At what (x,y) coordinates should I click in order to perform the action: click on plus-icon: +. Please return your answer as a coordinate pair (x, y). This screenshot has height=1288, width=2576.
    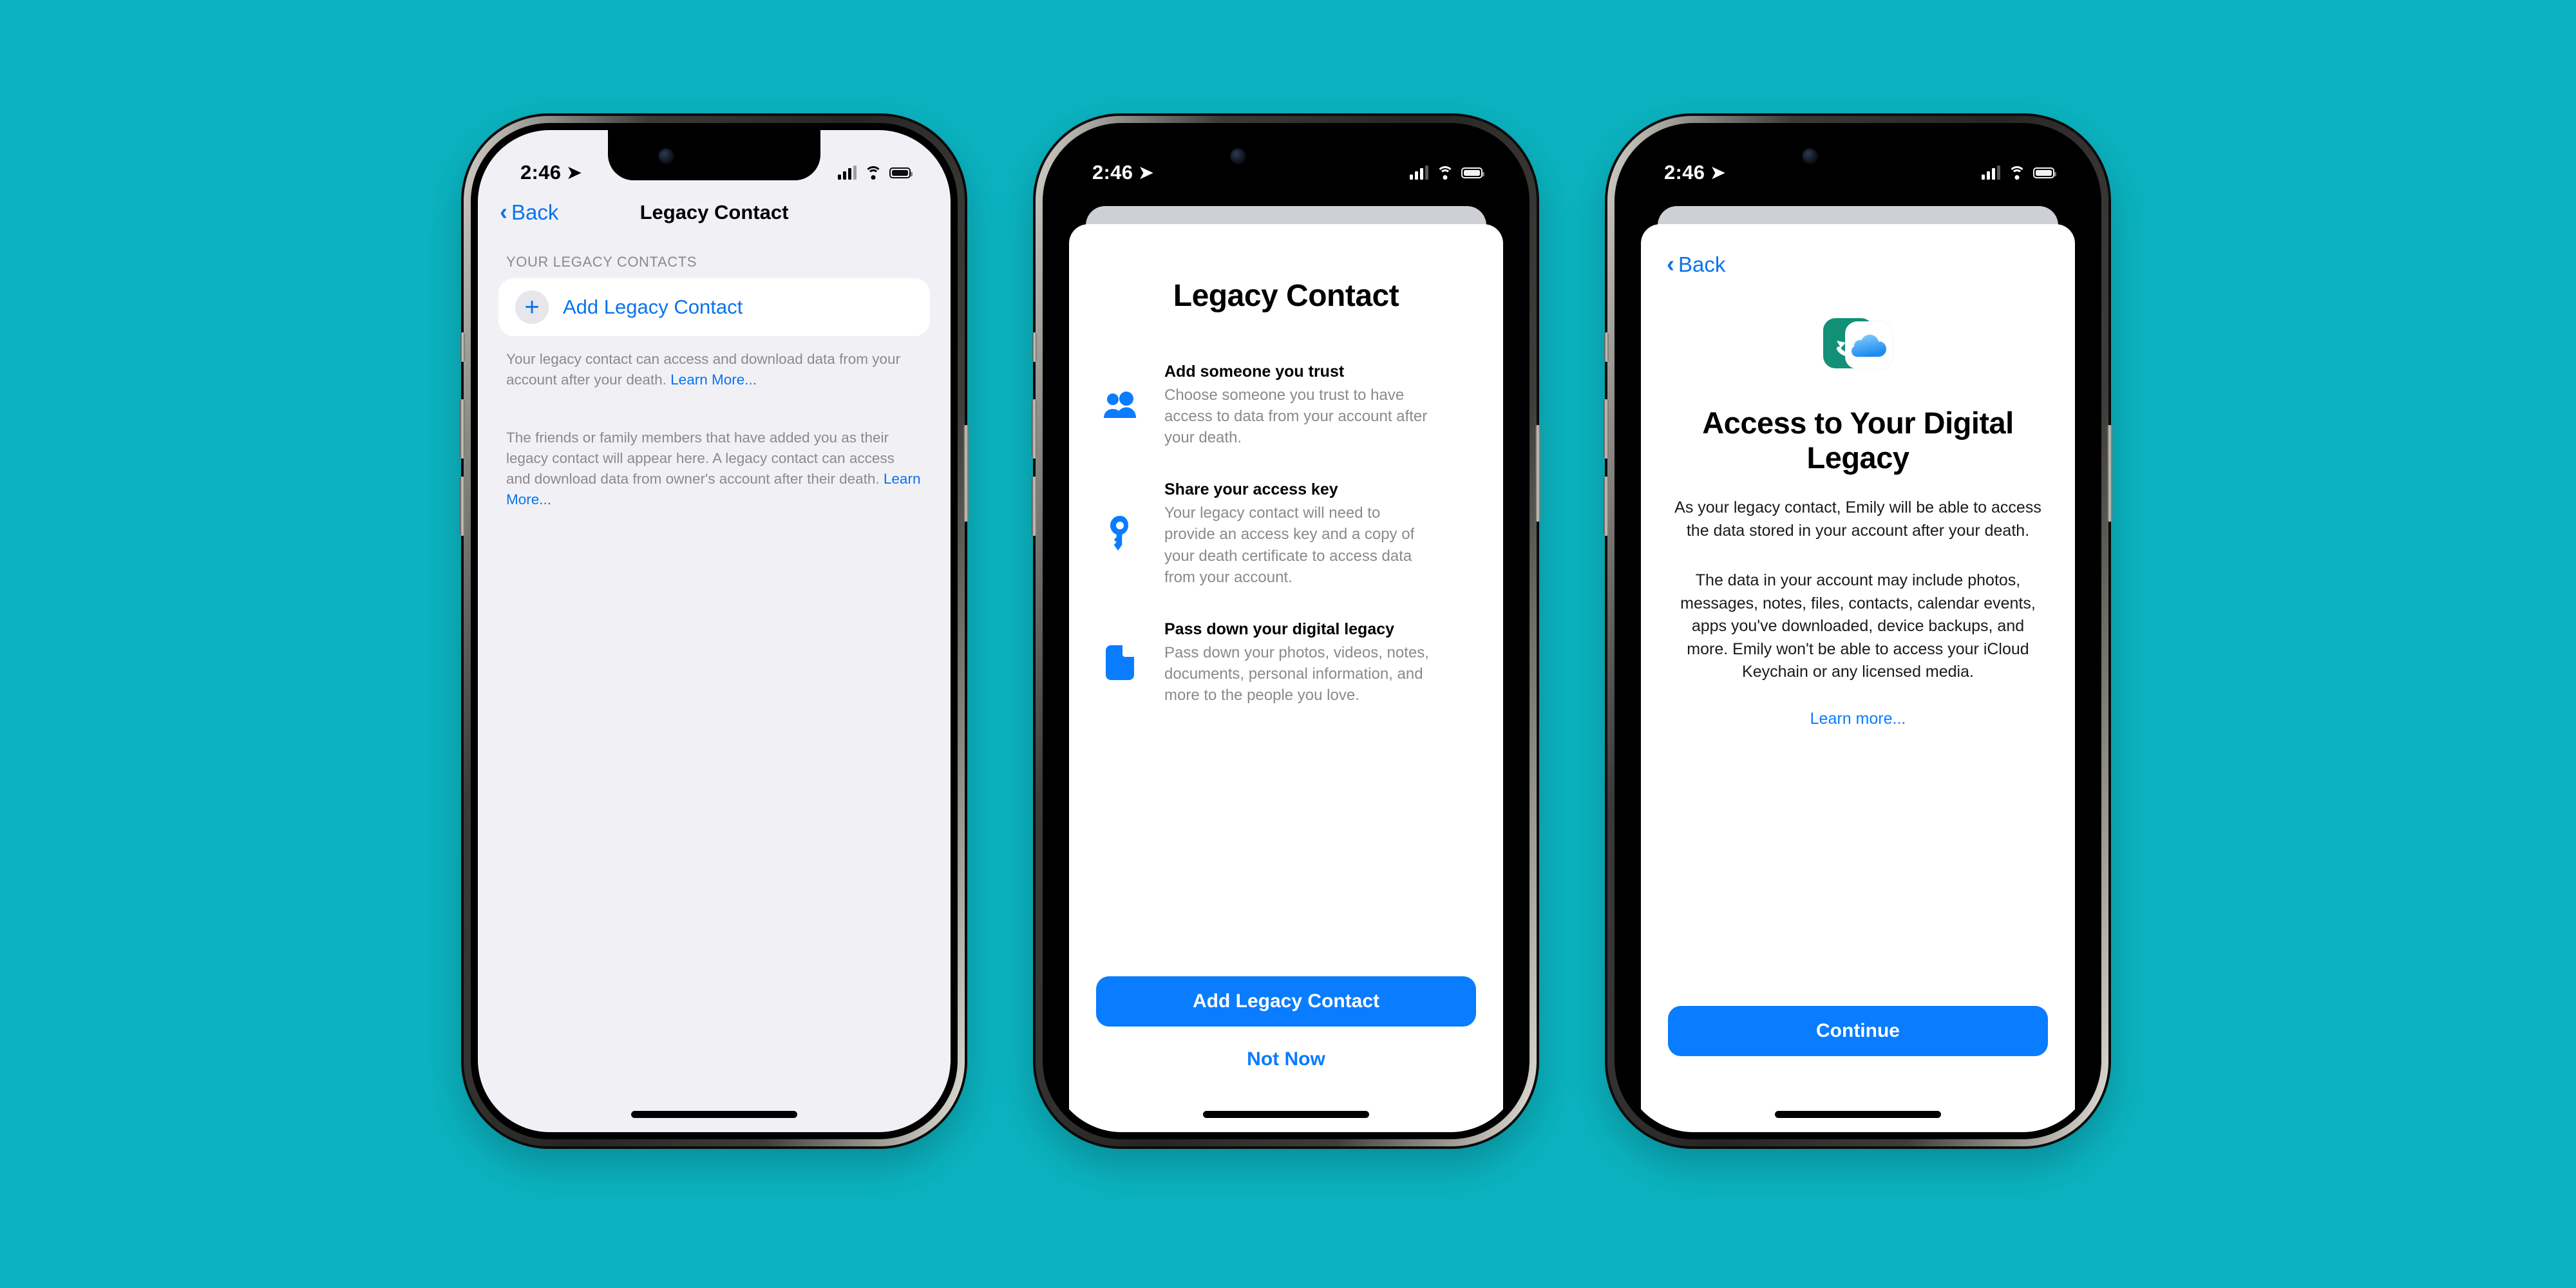
    Looking at the image, I should click on (532, 307).